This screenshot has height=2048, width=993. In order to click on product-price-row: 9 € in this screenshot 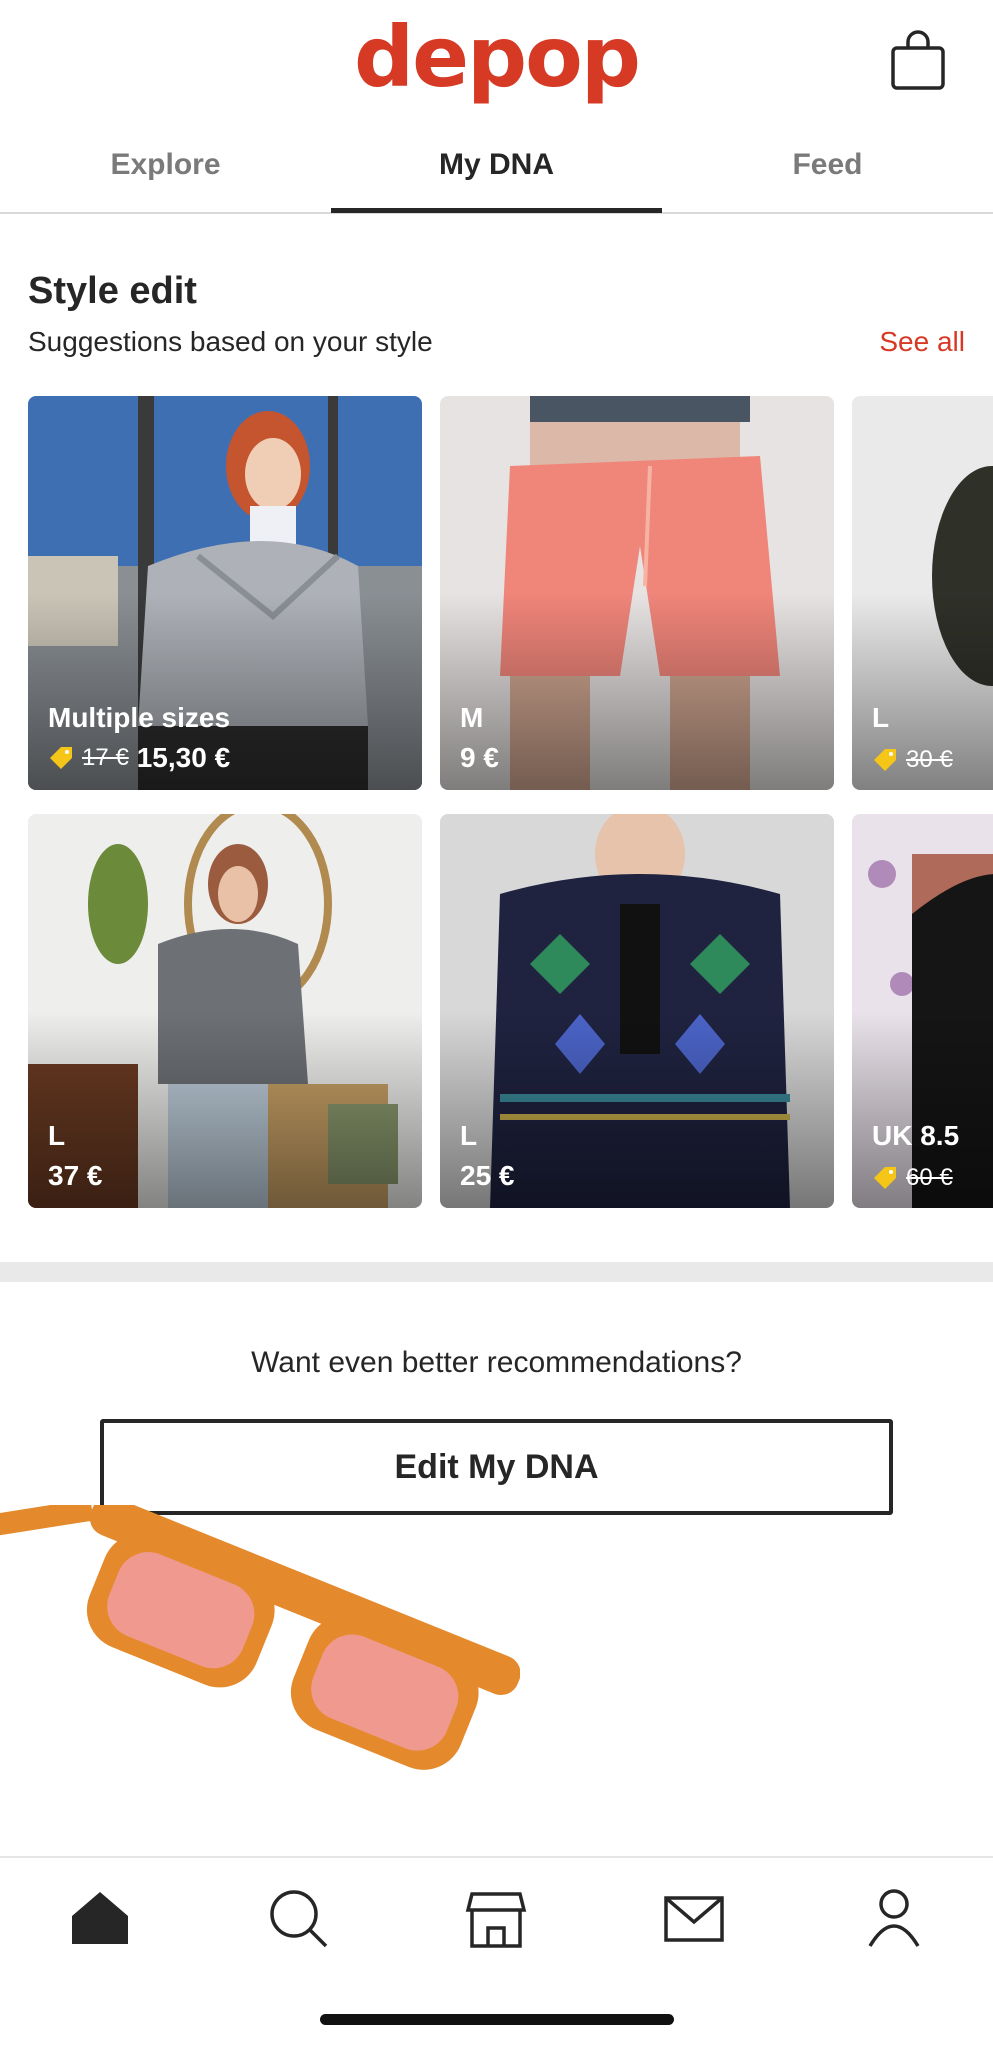, I will do `click(479, 758)`.